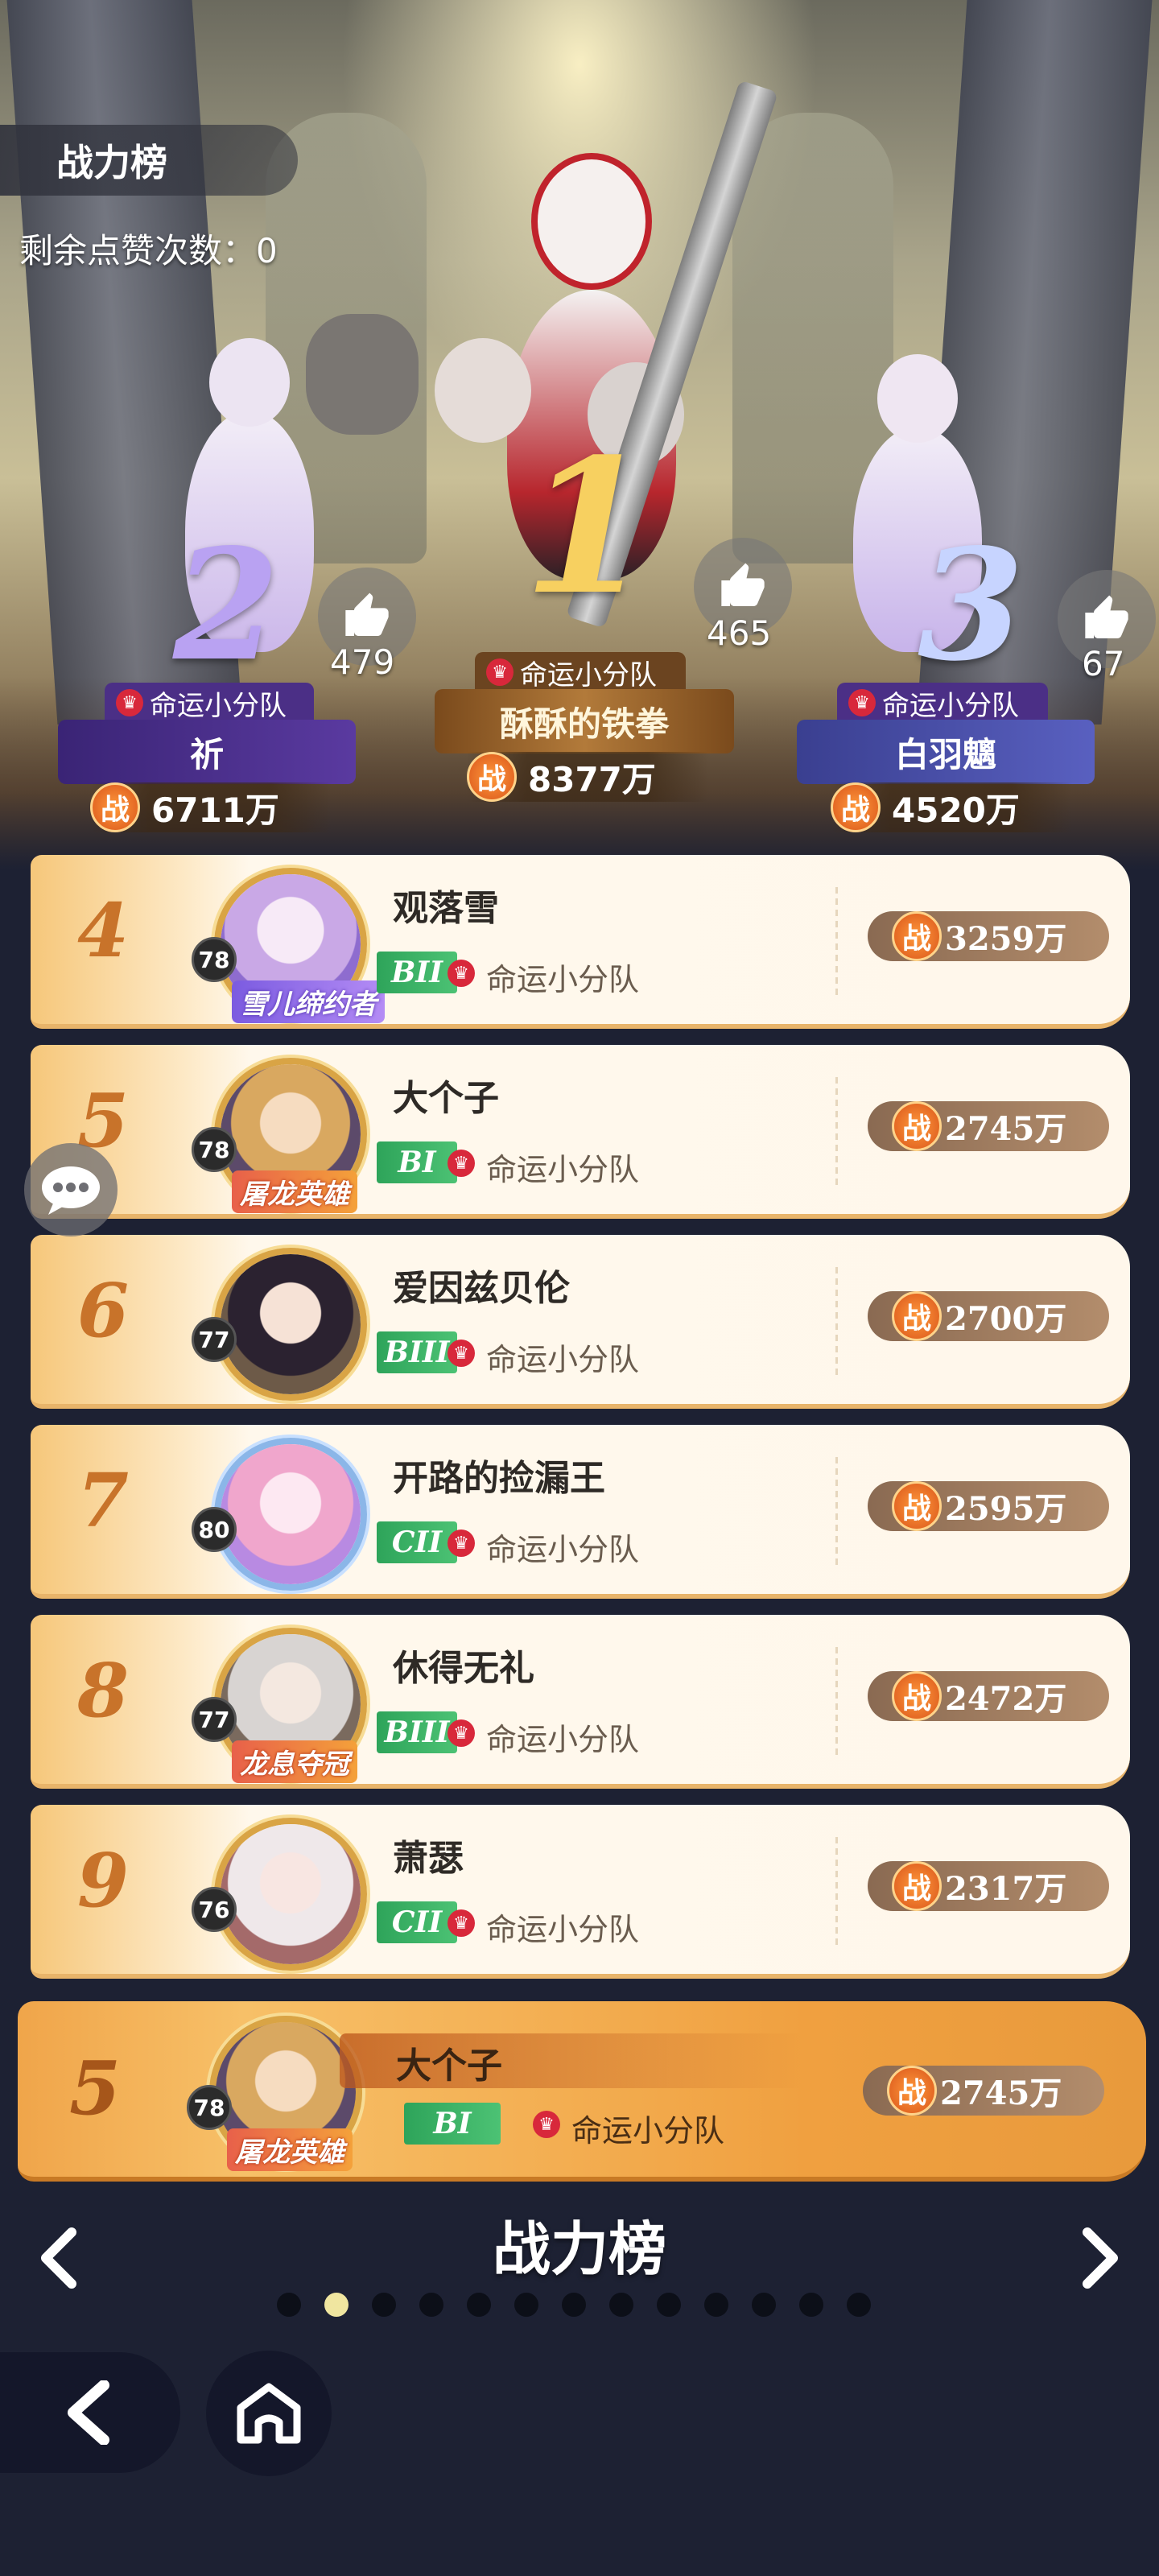 This screenshot has height=2576, width=1159. Describe the element at coordinates (580, 1322) in the screenshot. I see `list-item: 6 77 爱因兹贝伦 BIII ♛ 命运小分队 战 2700万` at that location.